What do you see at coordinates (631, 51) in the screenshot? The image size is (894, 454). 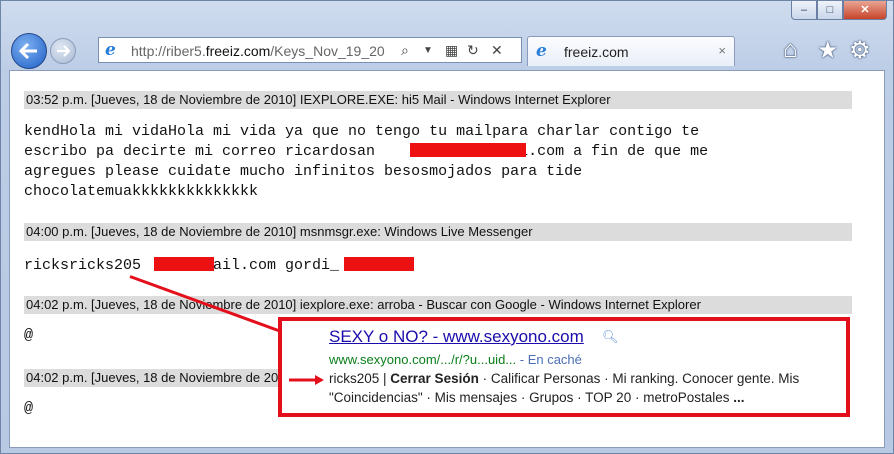 I see `tab-freeiz: e freeiz.com ×` at bounding box center [631, 51].